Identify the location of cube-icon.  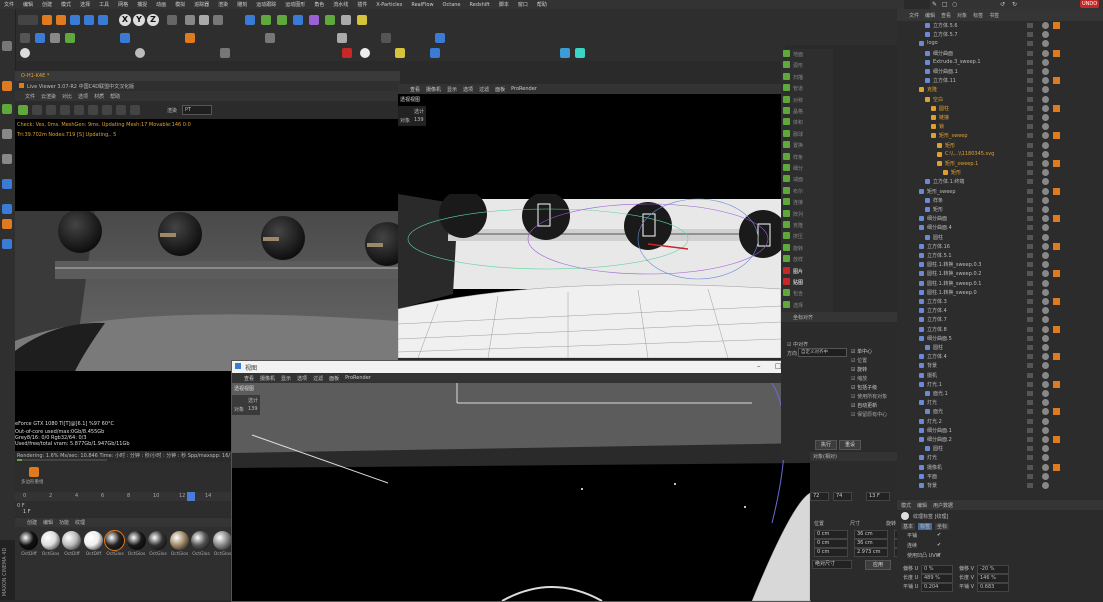
(250, 20).